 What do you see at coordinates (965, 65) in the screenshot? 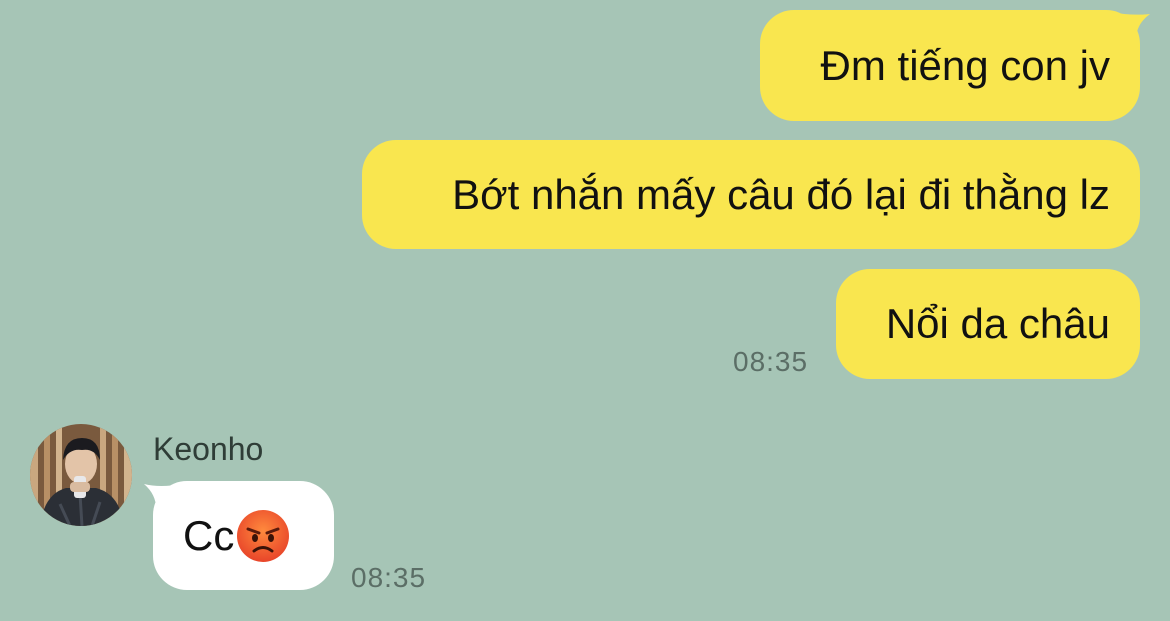
I see `message-text: Đm tiếng con jv` at bounding box center [965, 65].